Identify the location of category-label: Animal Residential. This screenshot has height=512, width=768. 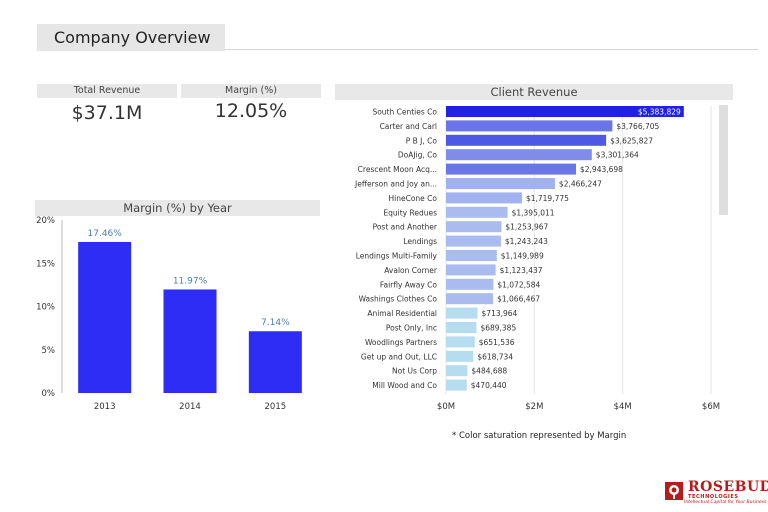
(402, 313).